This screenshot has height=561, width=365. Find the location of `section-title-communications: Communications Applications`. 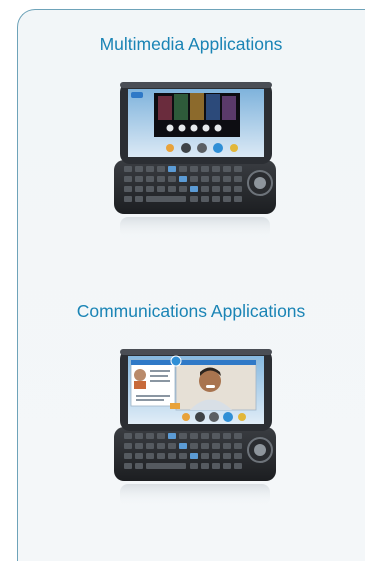

section-title-communications: Communications Applications is located at coordinates (191, 311).